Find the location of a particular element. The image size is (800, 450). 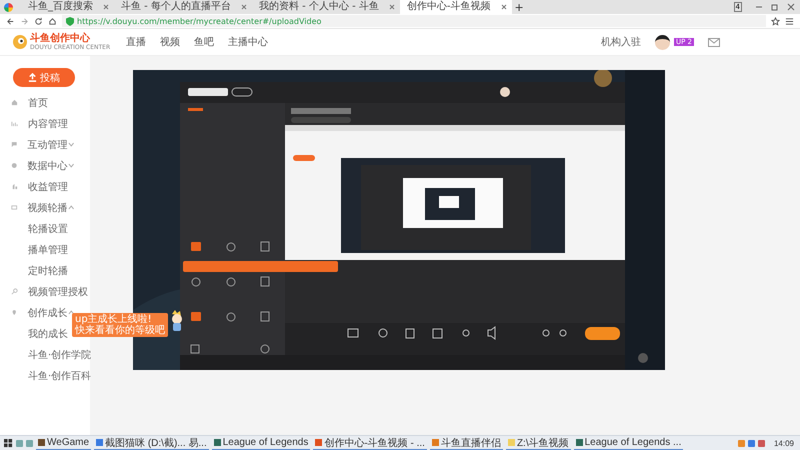

upload-icon is located at coordinates (32, 77).